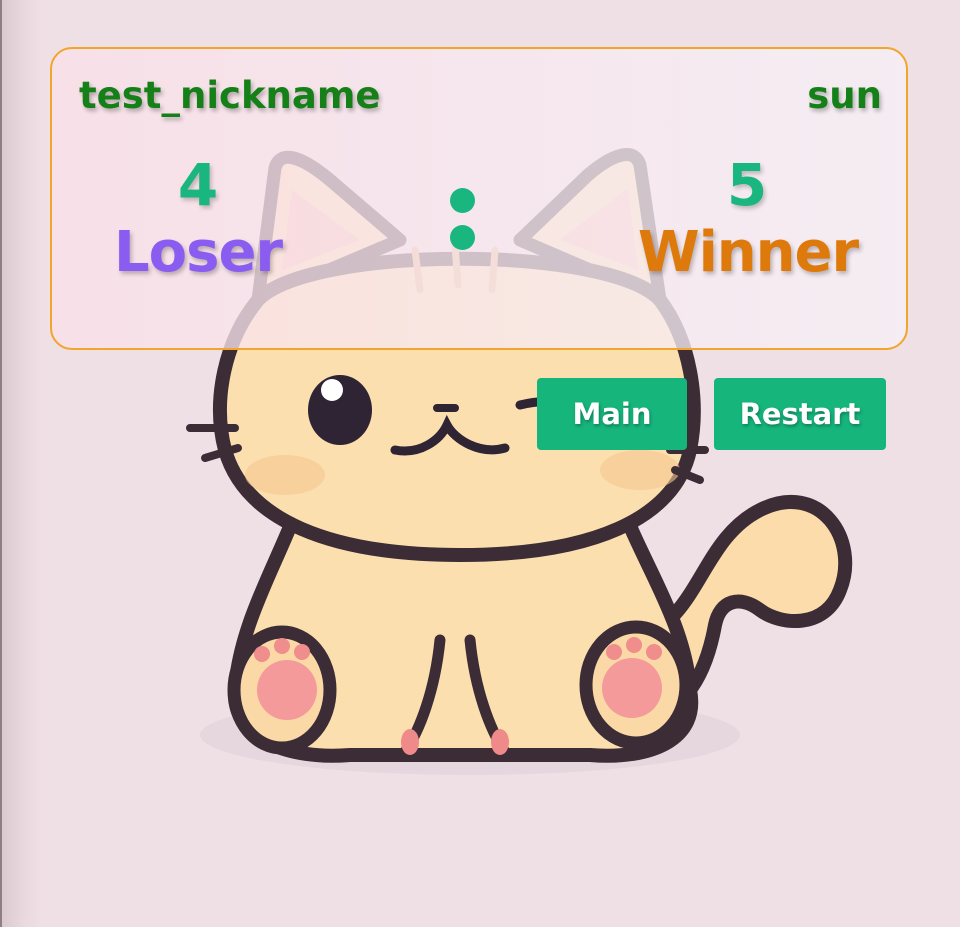 Image resolution: width=960 pixels, height=927 pixels. Describe the element at coordinates (844, 95) in the screenshot. I see `player-right-nickname: sun` at that location.